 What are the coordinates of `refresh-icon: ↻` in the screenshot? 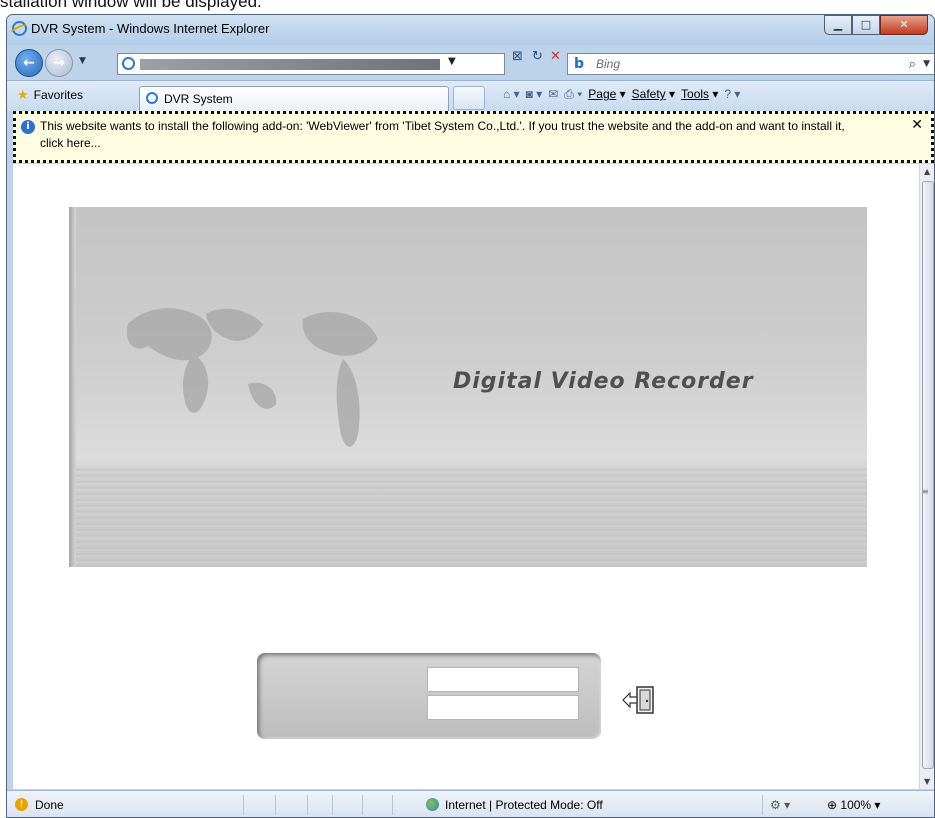 It's located at (537, 56).